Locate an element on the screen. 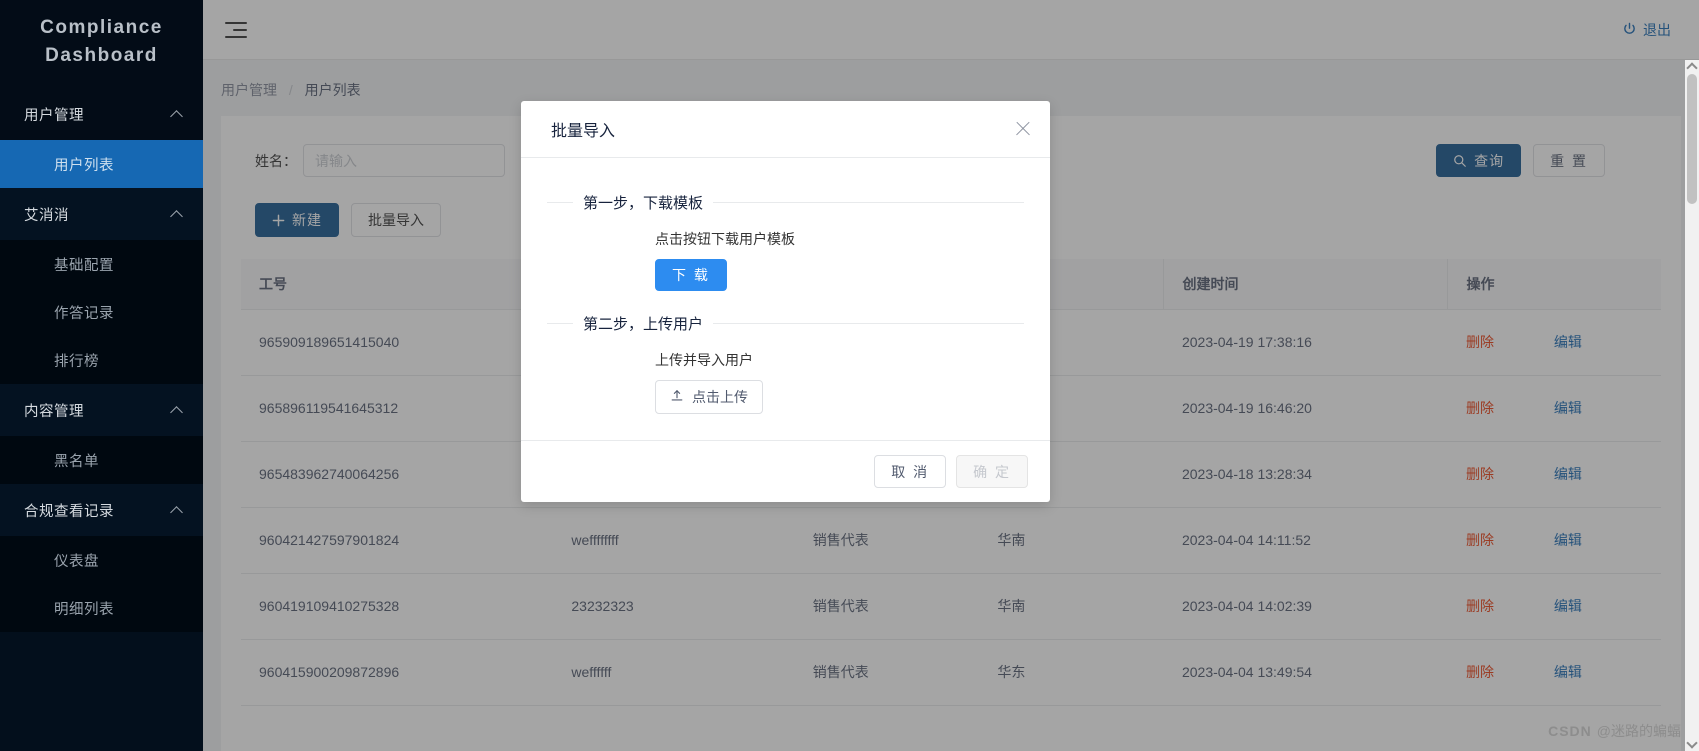  sidebar-item-label: 作答记录 is located at coordinates (84, 313).